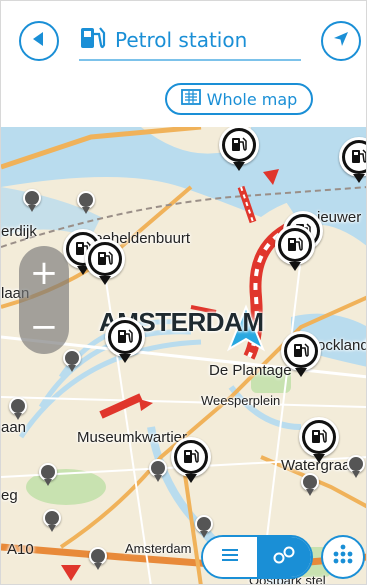  I want to click on back-arrow-icon, so click(39, 41).